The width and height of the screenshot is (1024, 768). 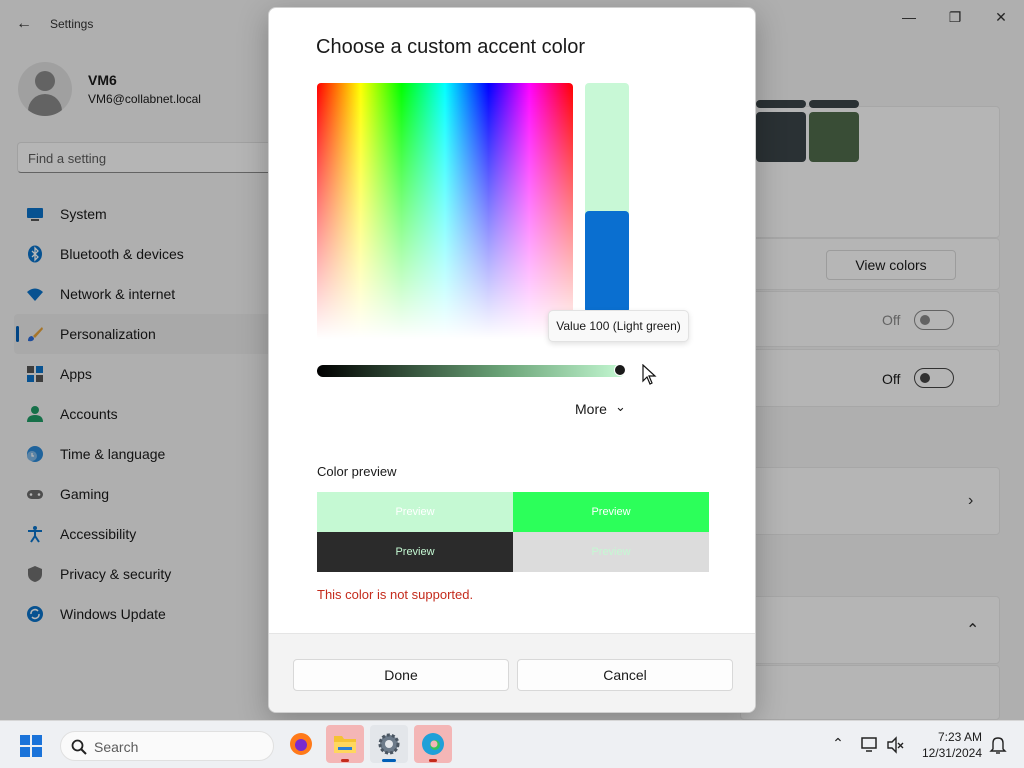 I want to click on folder-icon, so click(x=345, y=744).